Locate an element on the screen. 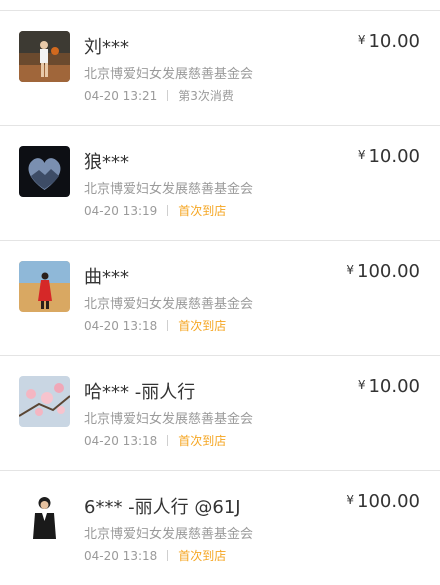 This screenshot has width=440, height=585. record-time: 04-20 13:21 is located at coordinates (121, 96).